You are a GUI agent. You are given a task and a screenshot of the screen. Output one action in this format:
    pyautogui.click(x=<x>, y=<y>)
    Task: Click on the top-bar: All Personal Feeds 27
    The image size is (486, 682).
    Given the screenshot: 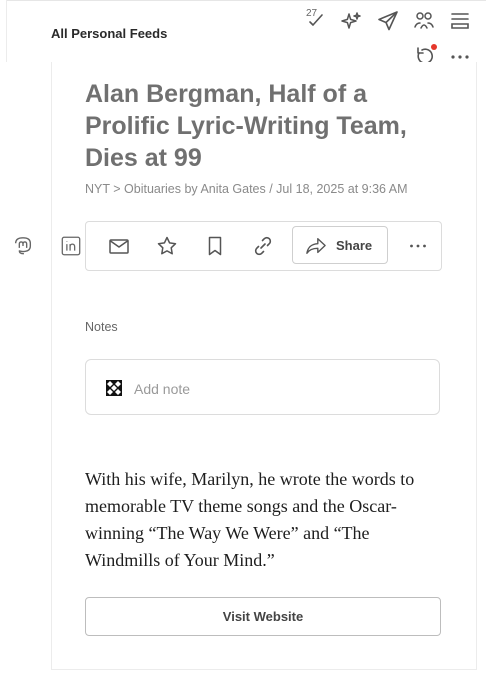 What is the action you would take?
    pyautogui.click(x=243, y=32)
    